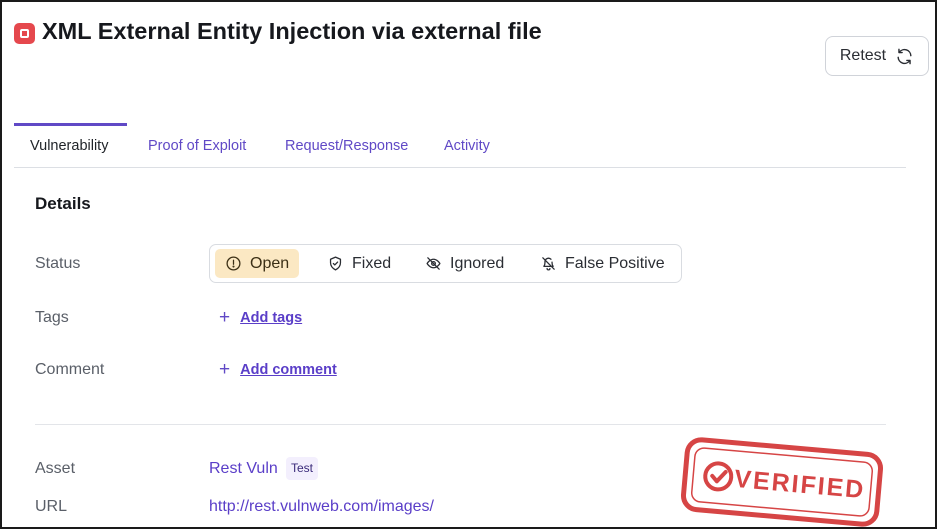 This screenshot has height=529, width=937. What do you see at coordinates (615, 263) in the screenshot?
I see `status-option-label: False Positive` at bounding box center [615, 263].